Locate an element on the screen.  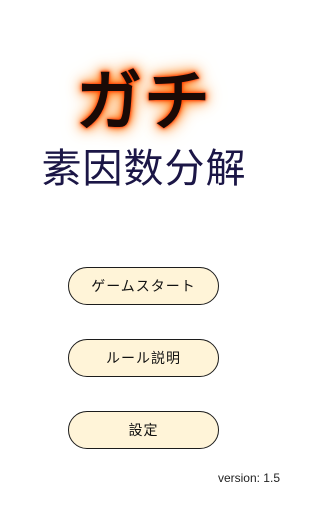
start-game-label: ゲームスタート is located at coordinates (143, 287).